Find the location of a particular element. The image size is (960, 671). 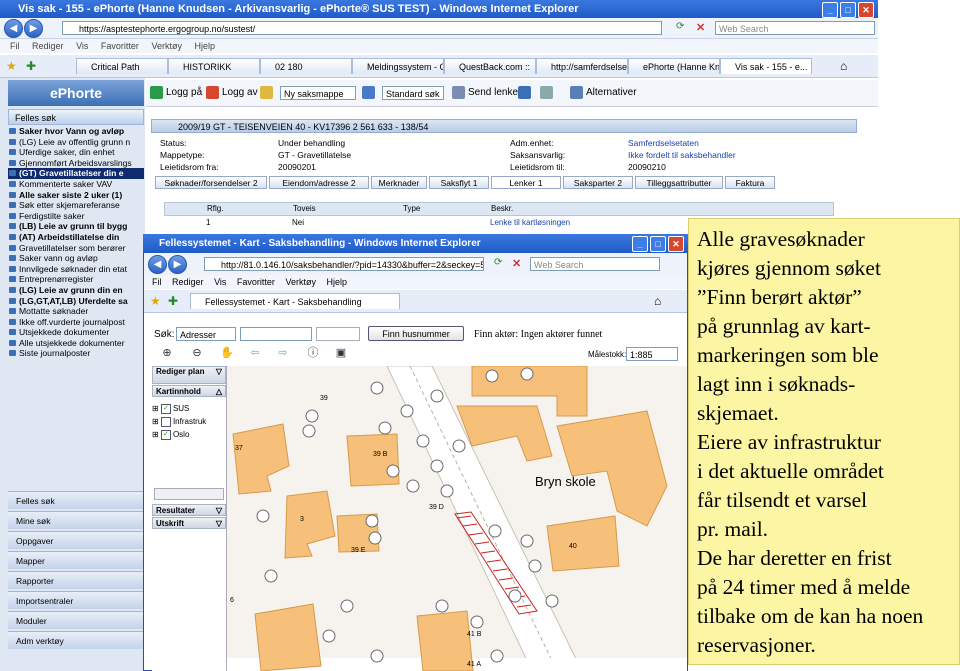

front-web-search-input: Web Search is located at coordinates (595, 264).